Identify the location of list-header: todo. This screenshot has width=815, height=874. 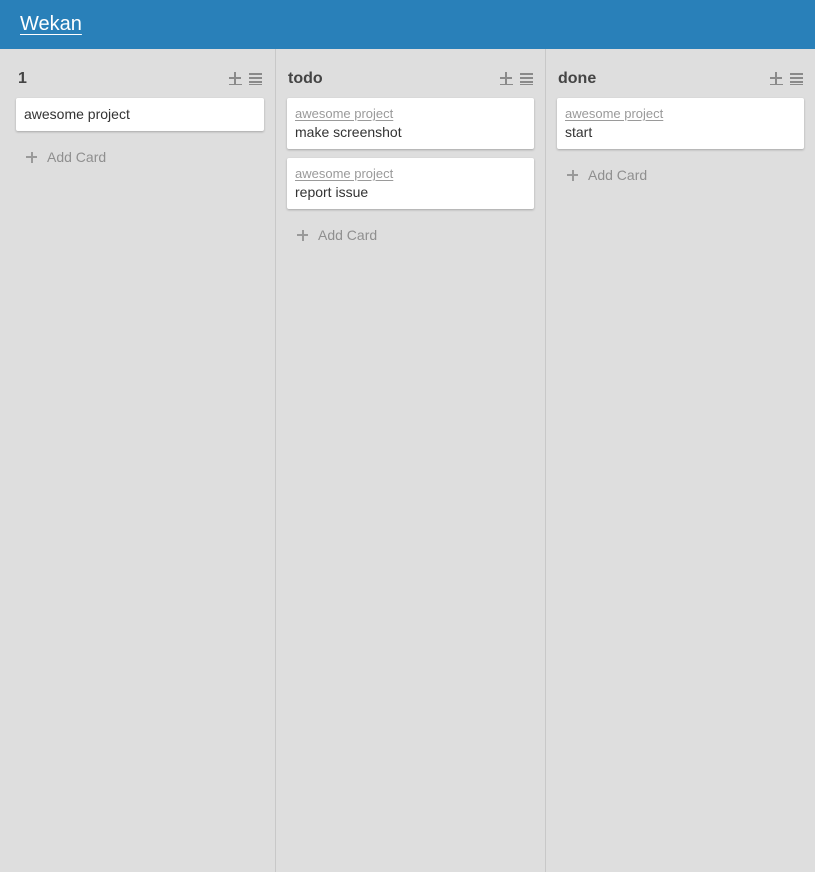
(410, 78).